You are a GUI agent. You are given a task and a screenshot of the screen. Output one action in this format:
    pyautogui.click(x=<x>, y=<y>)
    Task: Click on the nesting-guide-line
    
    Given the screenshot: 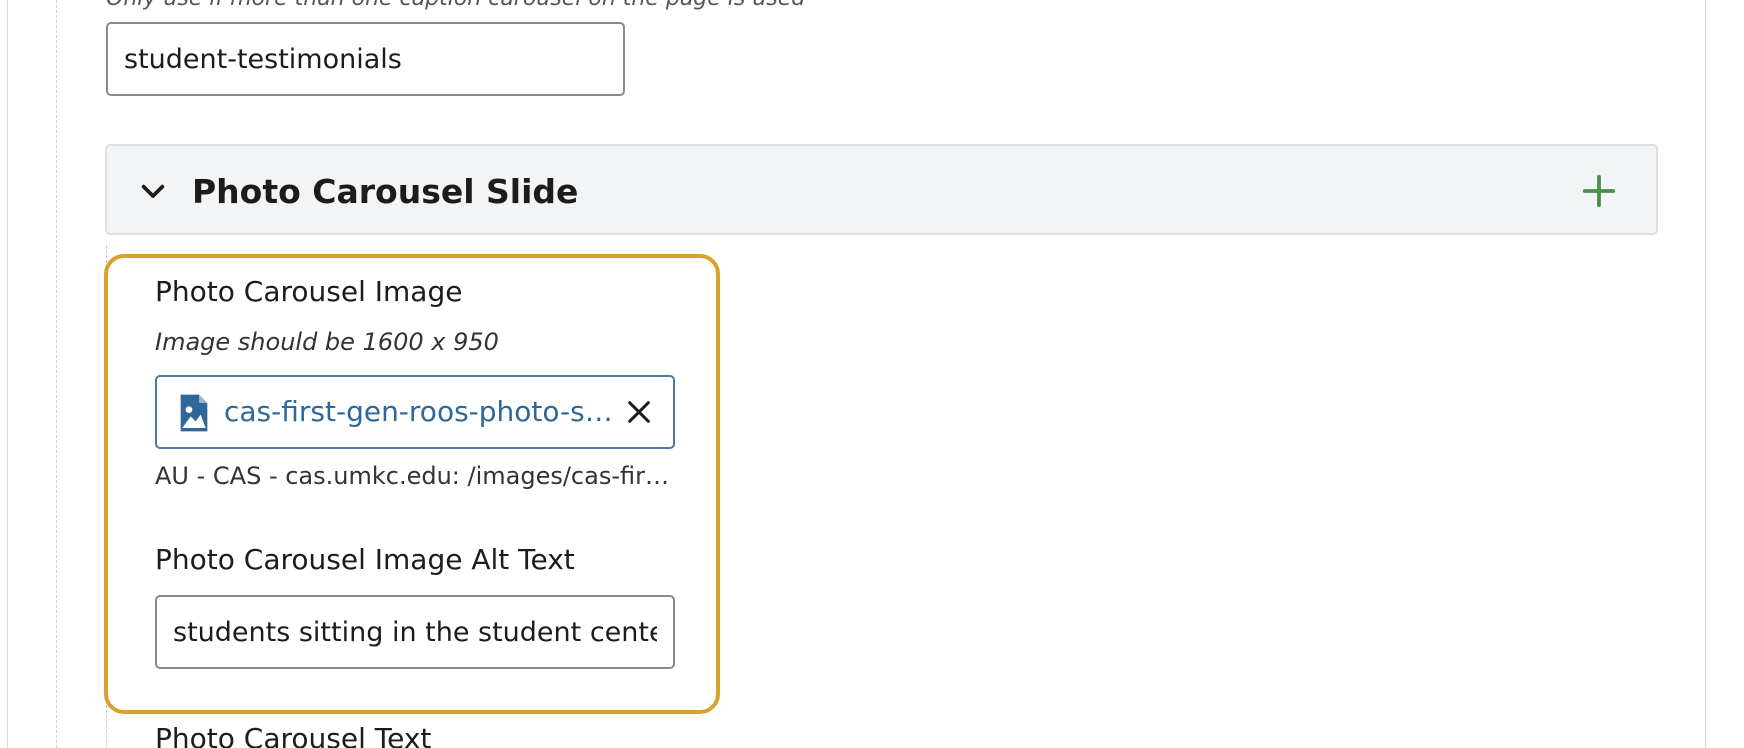 What is the action you would take?
    pyautogui.click(x=56, y=374)
    